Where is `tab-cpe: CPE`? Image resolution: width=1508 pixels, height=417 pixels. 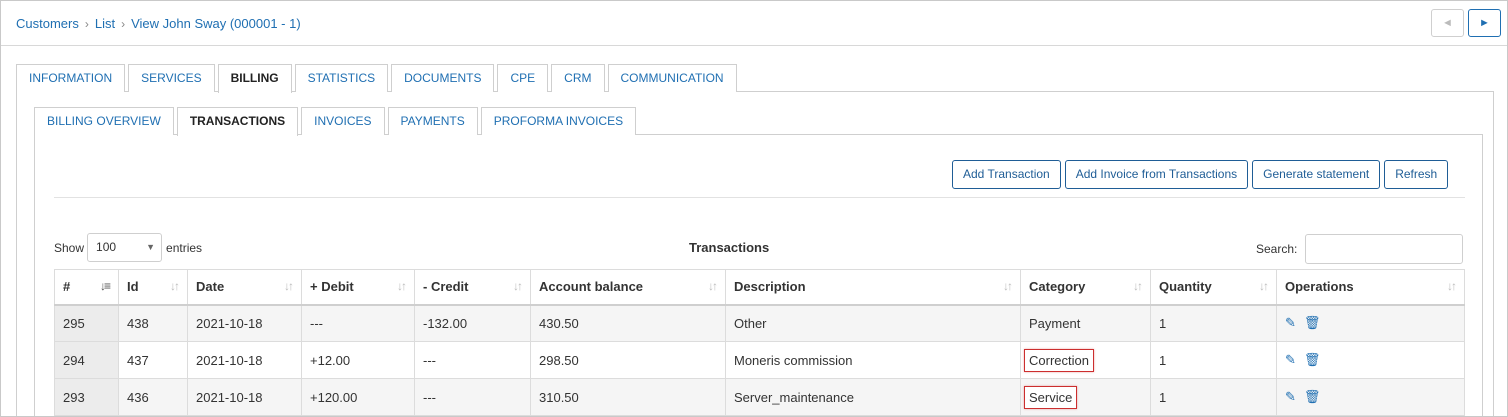 tab-cpe: CPE is located at coordinates (523, 78).